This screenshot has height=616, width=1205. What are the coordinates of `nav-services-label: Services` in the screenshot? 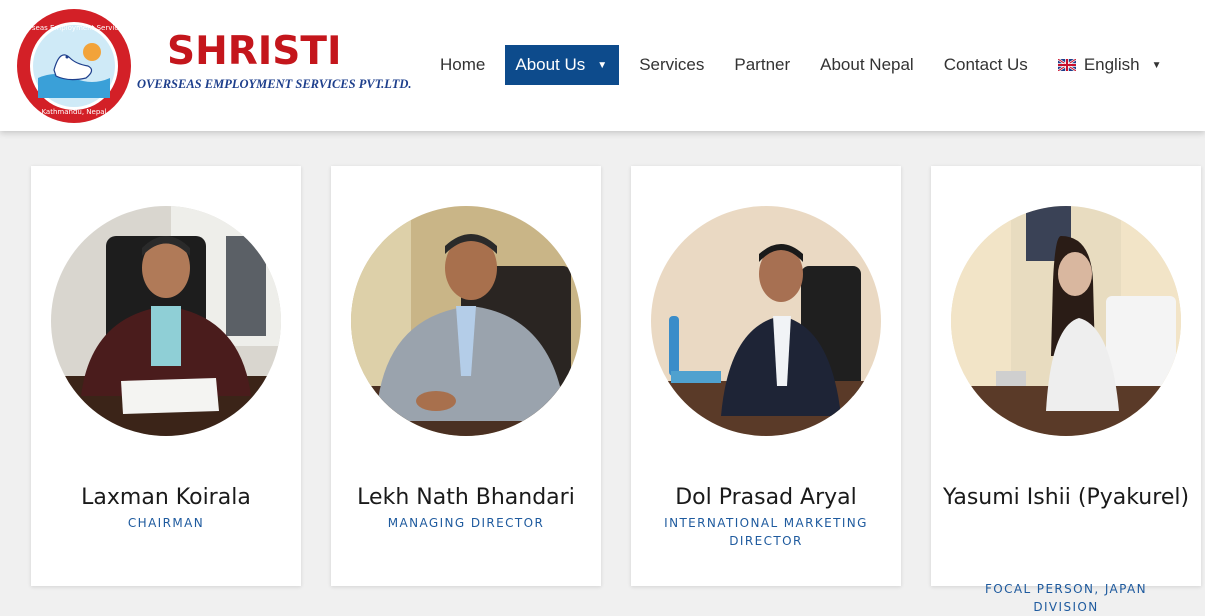 It's located at (672, 64).